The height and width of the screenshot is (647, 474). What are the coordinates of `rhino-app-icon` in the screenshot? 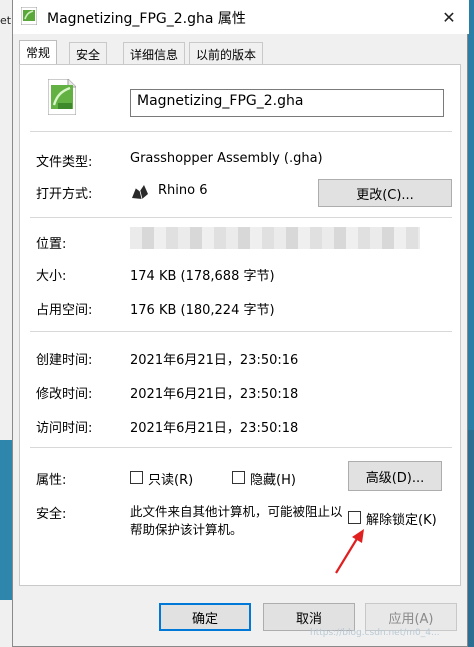 It's located at (140, 192).